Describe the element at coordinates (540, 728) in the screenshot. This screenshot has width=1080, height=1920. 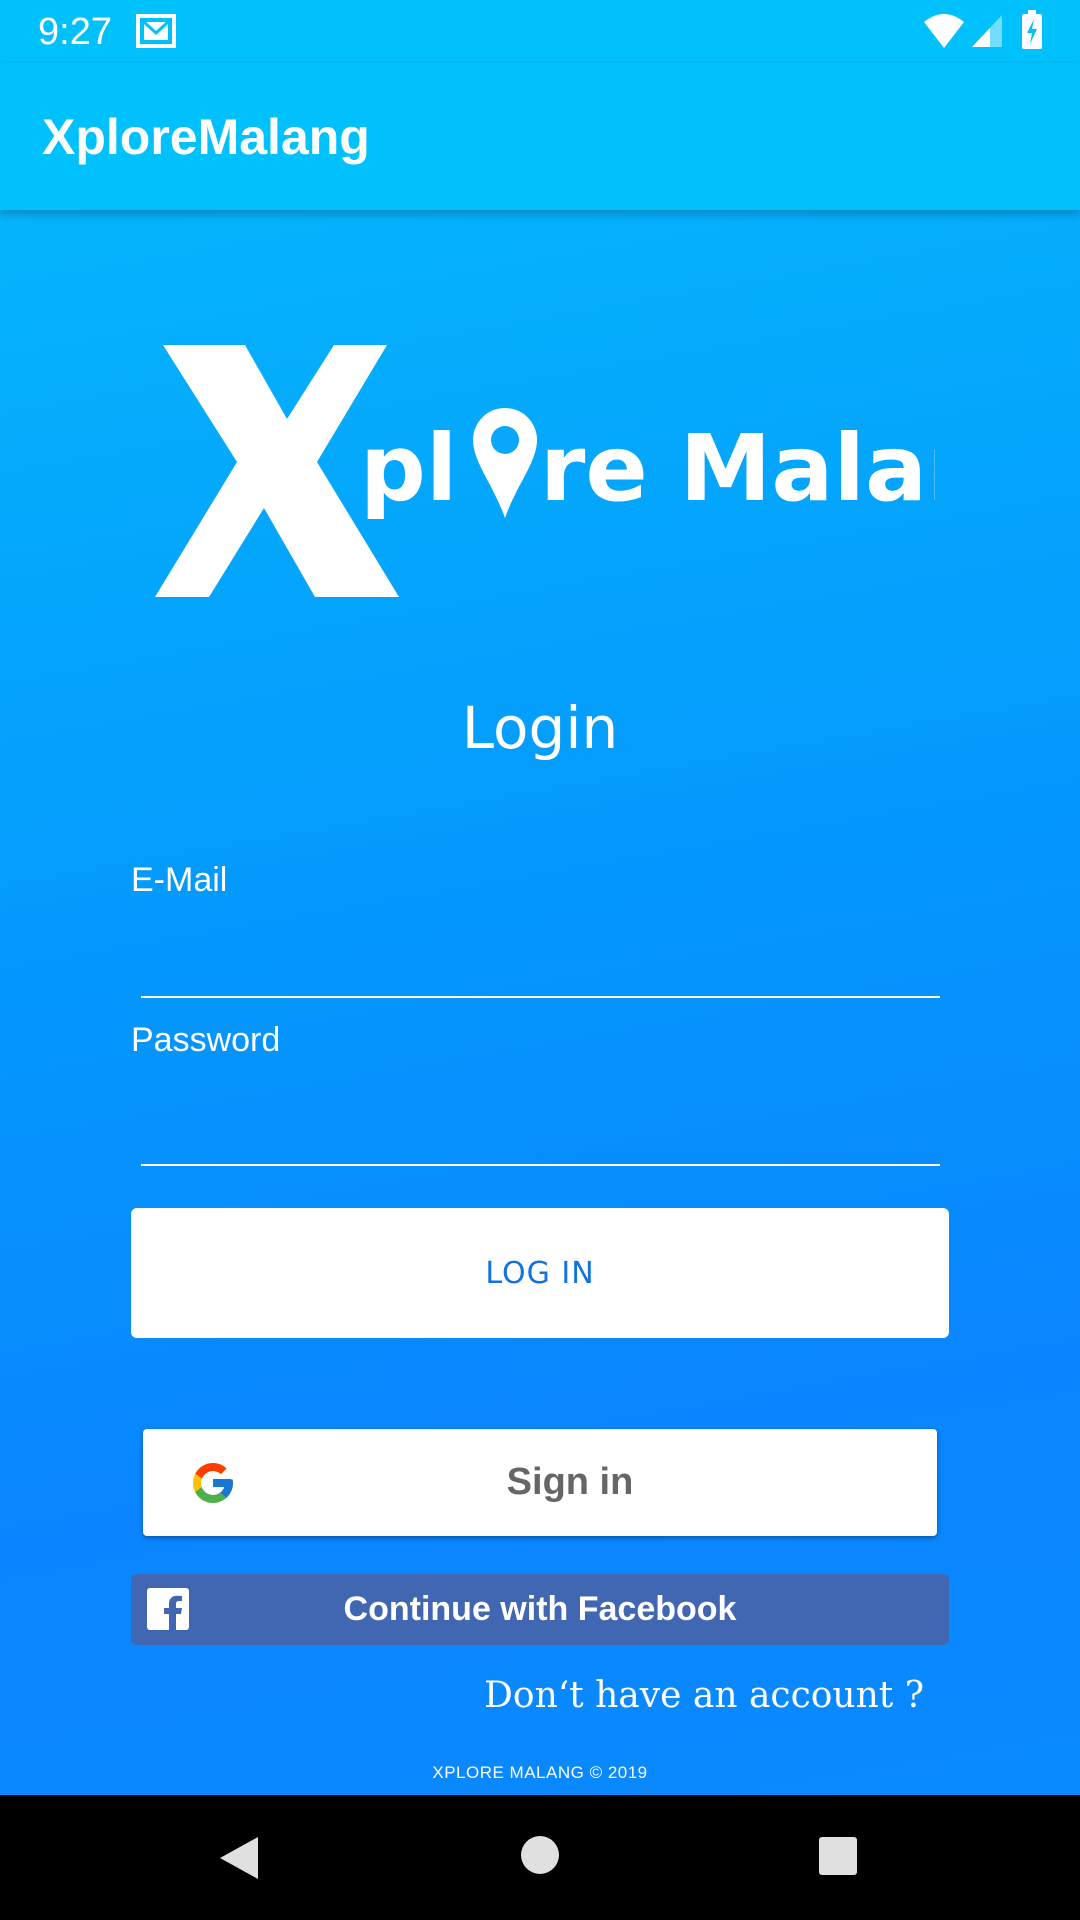
I see `login-heading: Login` at that location.